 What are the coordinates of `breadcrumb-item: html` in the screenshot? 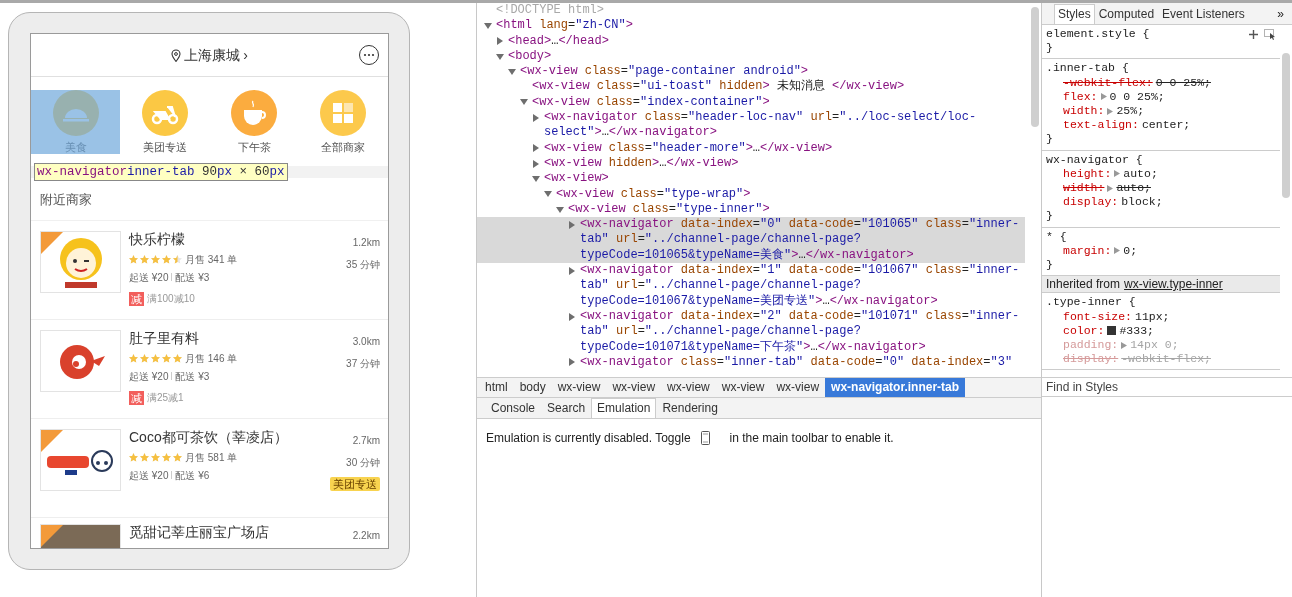 It's located at (496, 387).